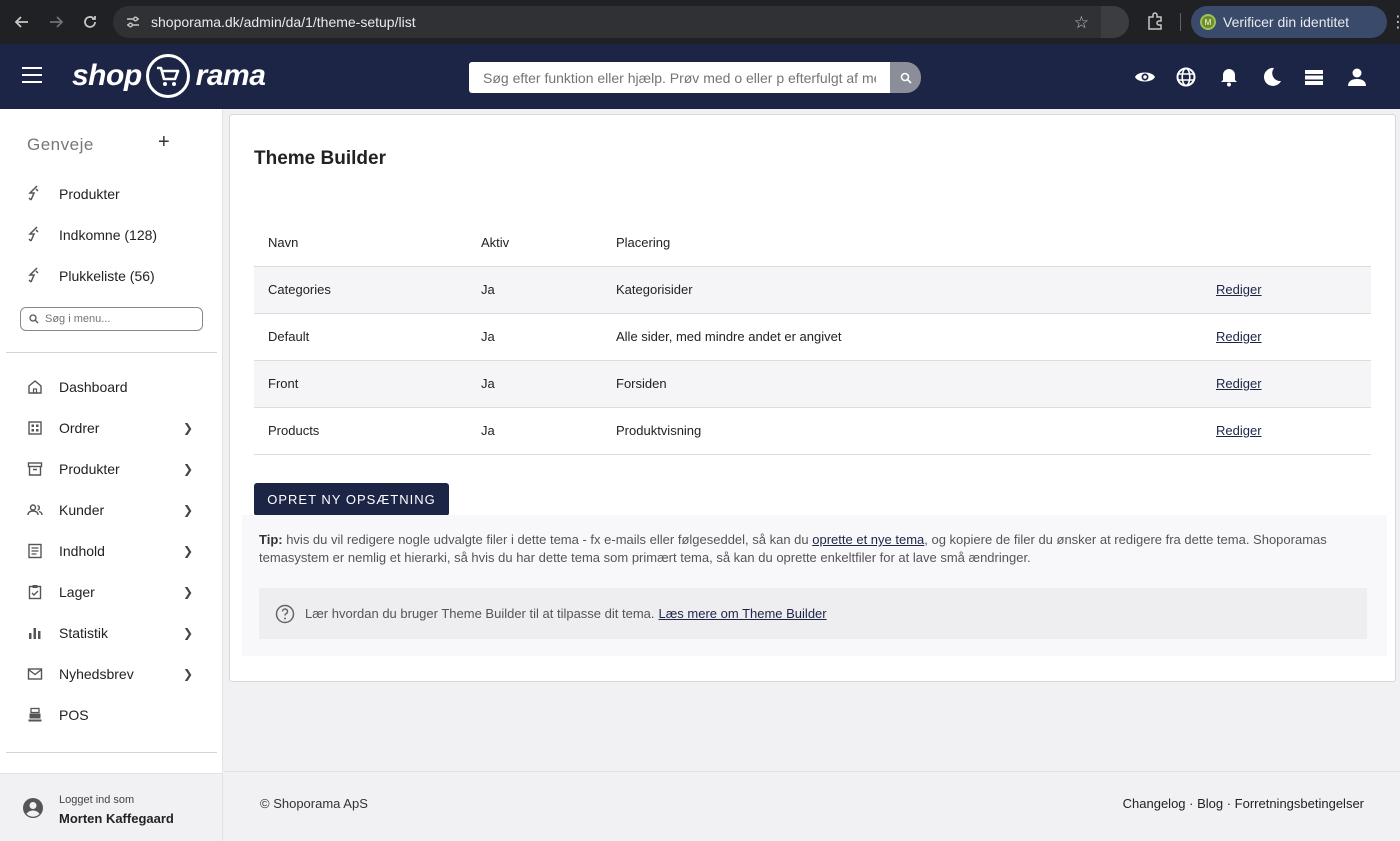 The height and width of the screenshot is (841, 1400). I want to click on menu-search, so click(111, 319).